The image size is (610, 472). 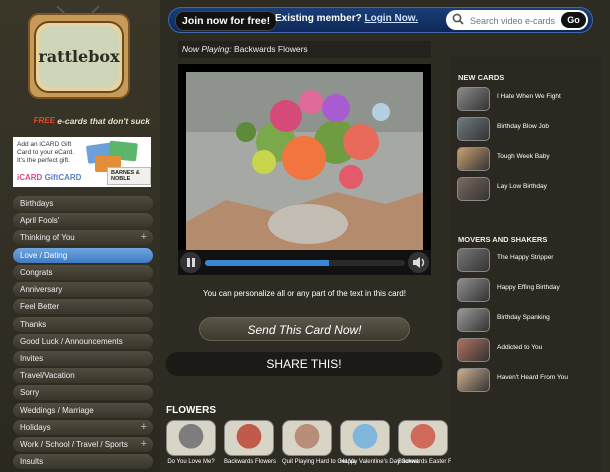 What do you see at coordinates (434, 462) in the screenshot?
I see `thumbnail-caption: Backwards Easter Flowers` at bounding box center [434, 462].